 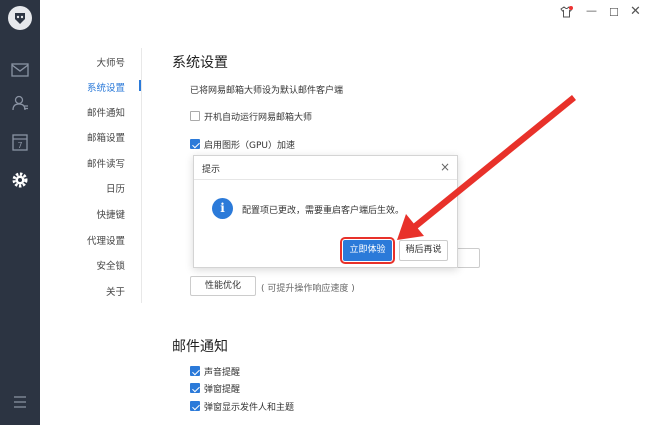 I want to click on dialog-title: 提示, so click(x=211, y=170).